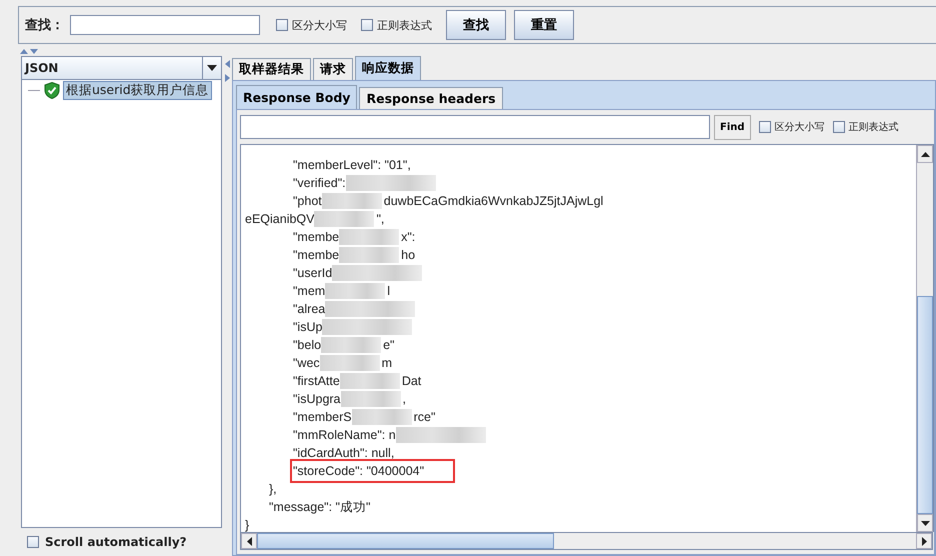 This screenshot has width=936, height=556. I want to click on right-arrow-icon, so click(924, 541).